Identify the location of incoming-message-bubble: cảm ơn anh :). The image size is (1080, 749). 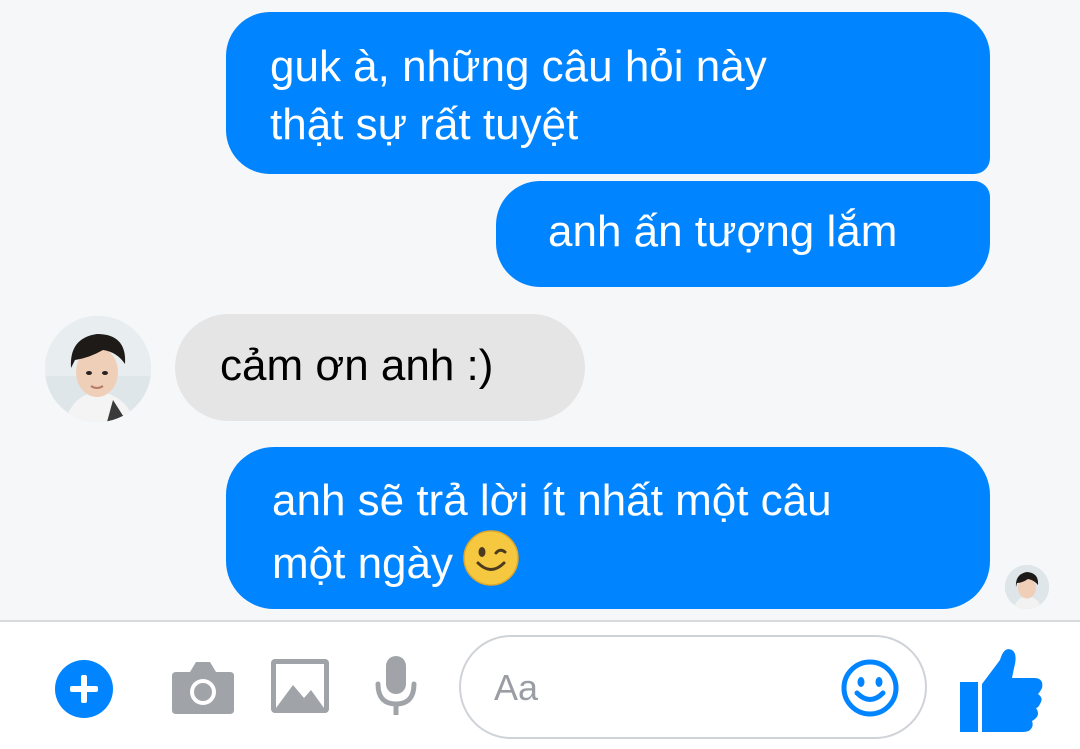
(380, 367).